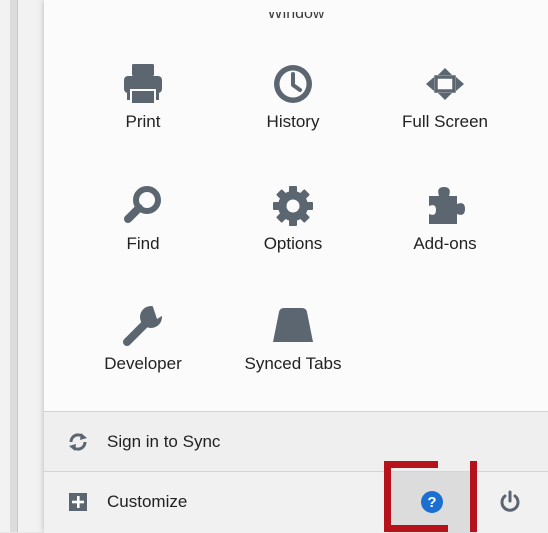 Image resolution: width=548 pixels, height=533 pixels. Describe the element at coordinates (293, 104) in the screenshot. I see `menu-item-history: History` at that location.